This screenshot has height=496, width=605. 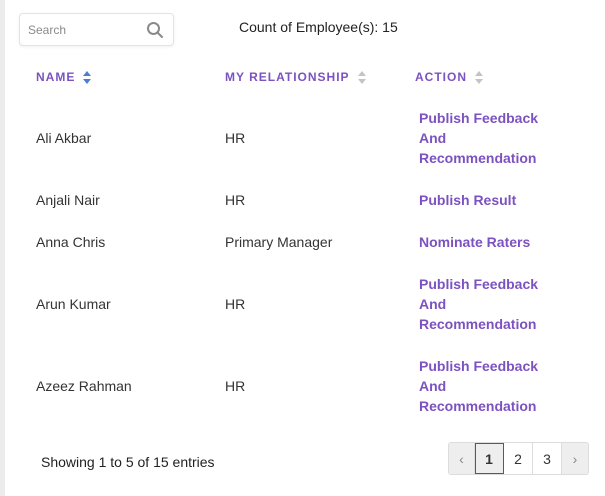 What do you see at coordinates (84, 386) in the screenshot?
I see `employee-name: Azeez Rahman` at bounding box center [84, 386].